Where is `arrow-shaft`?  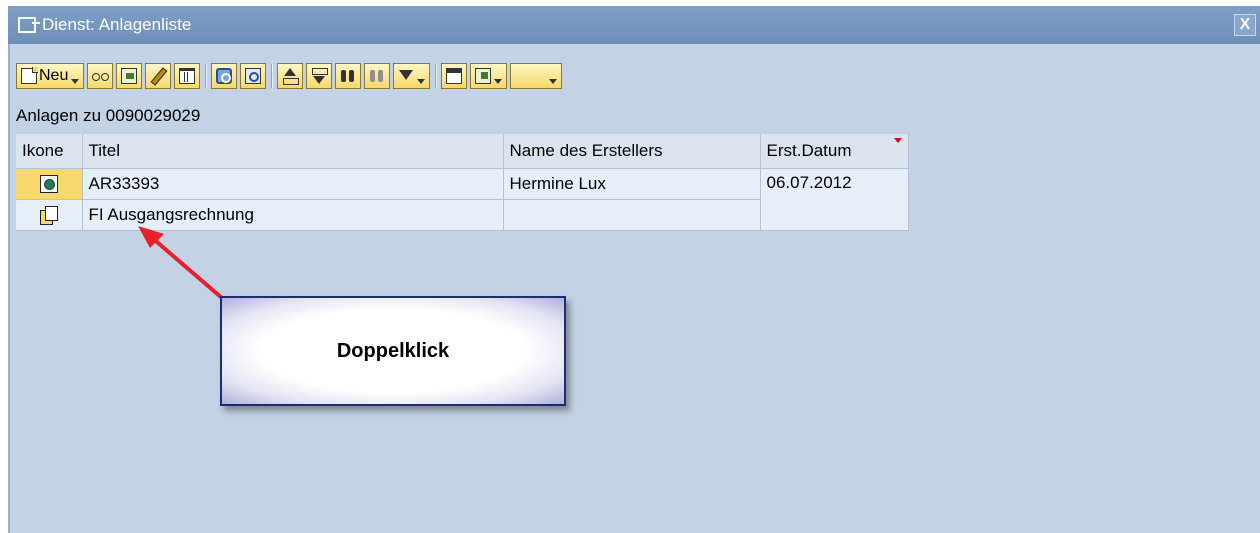
arrow-shaft is located at coordinates (186, 267).